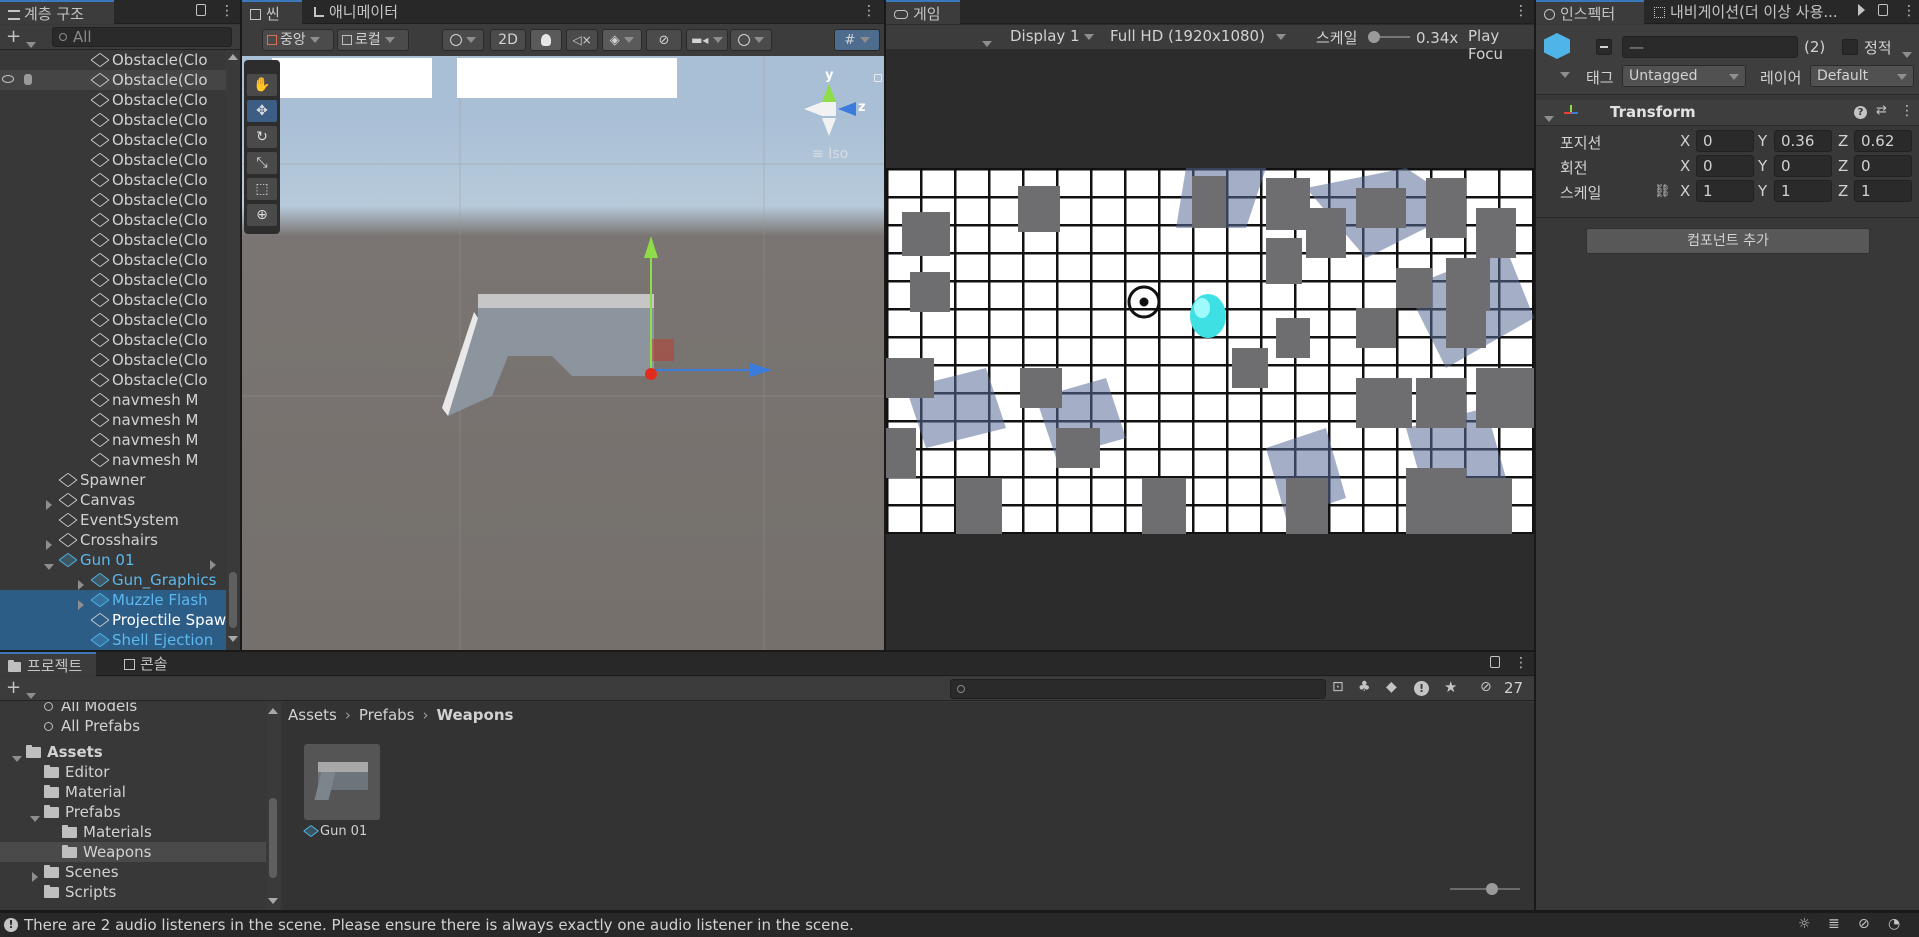 This screenshot has height=937, width=1919. I want to click on static-dropdown, so click(1907, 54).